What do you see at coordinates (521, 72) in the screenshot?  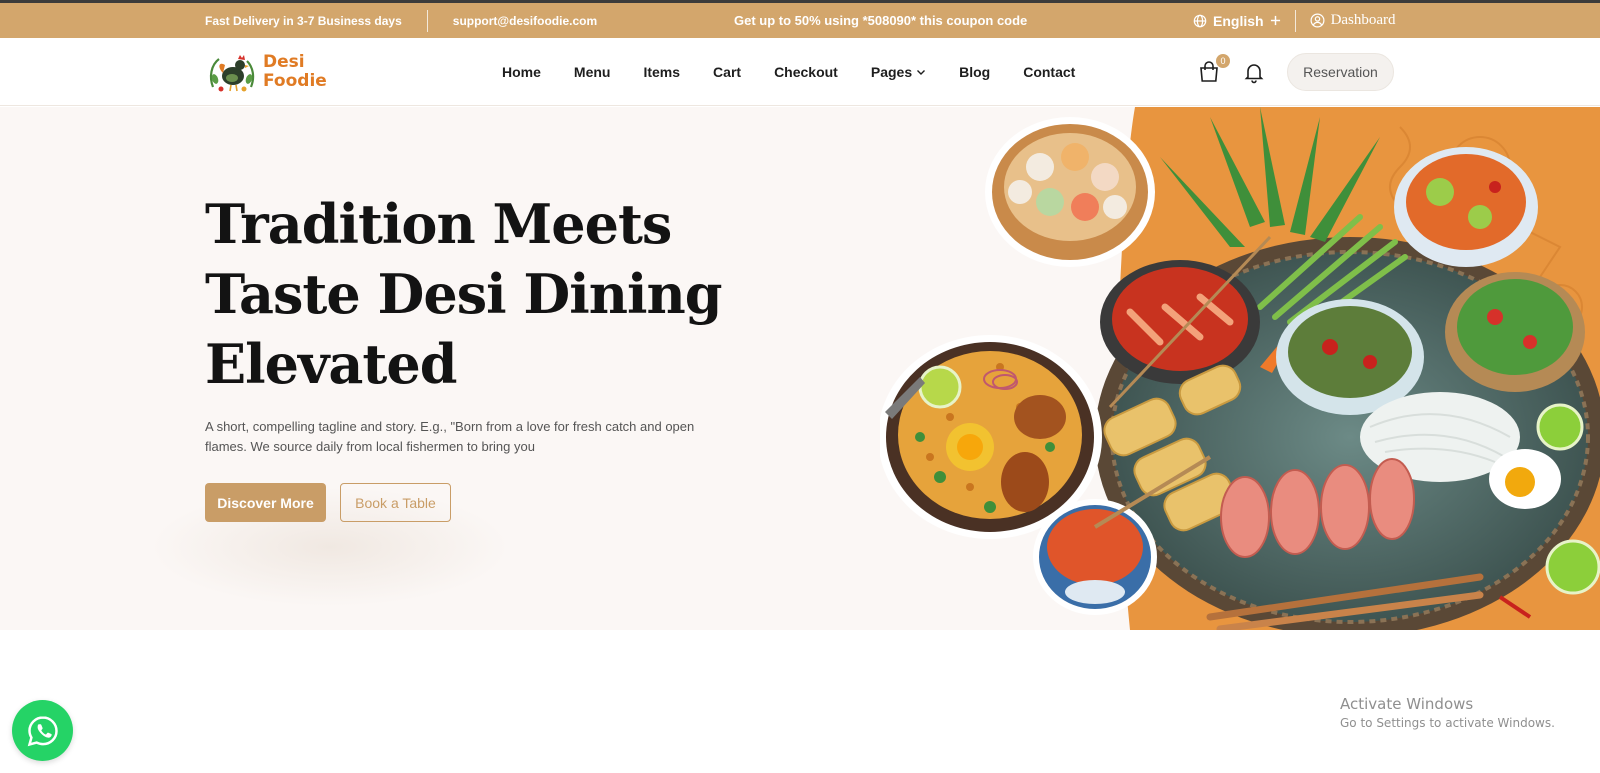 I see `nav-item-home: Home` at bounding box center [521, 72].